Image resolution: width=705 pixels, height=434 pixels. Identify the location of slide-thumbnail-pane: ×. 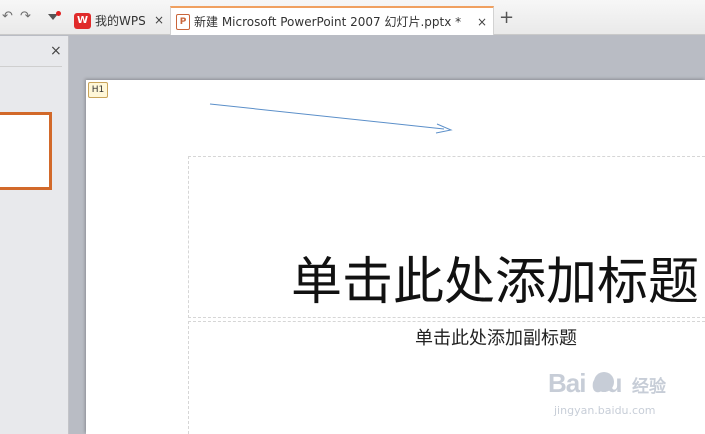
(34, 235).